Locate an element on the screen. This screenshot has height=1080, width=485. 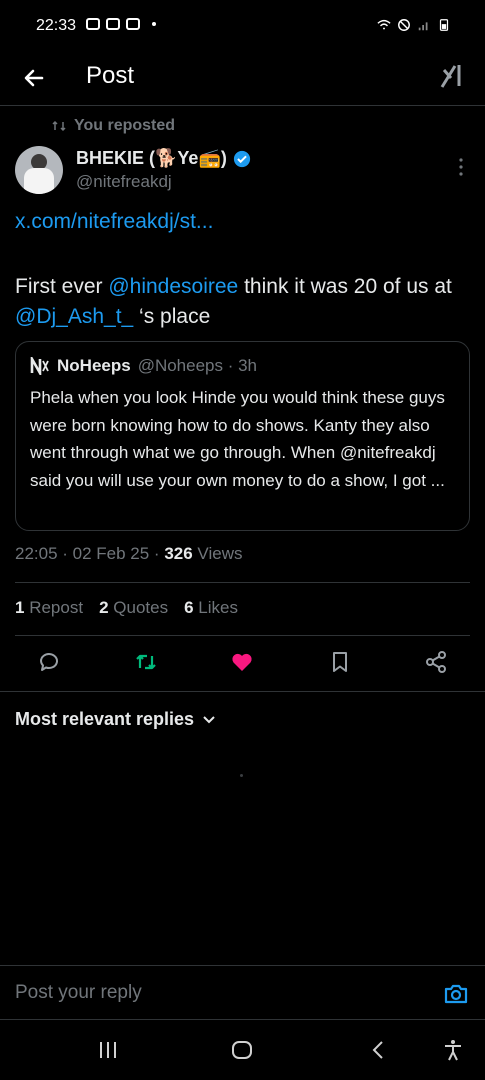
status-bar: 22:33 is located at coordinates (242, 26).